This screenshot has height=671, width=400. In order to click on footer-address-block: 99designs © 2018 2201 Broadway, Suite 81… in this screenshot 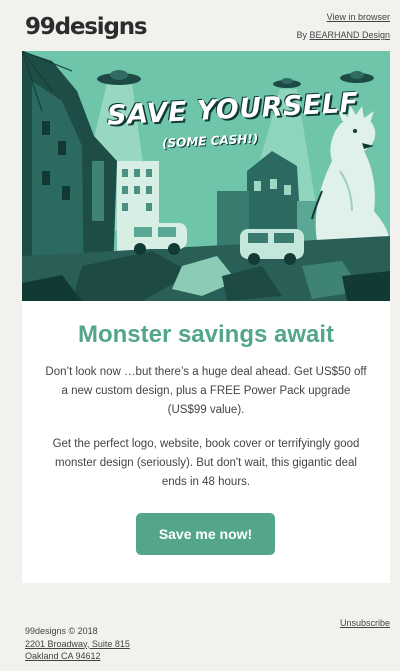, I will do `click(77, 644)`.